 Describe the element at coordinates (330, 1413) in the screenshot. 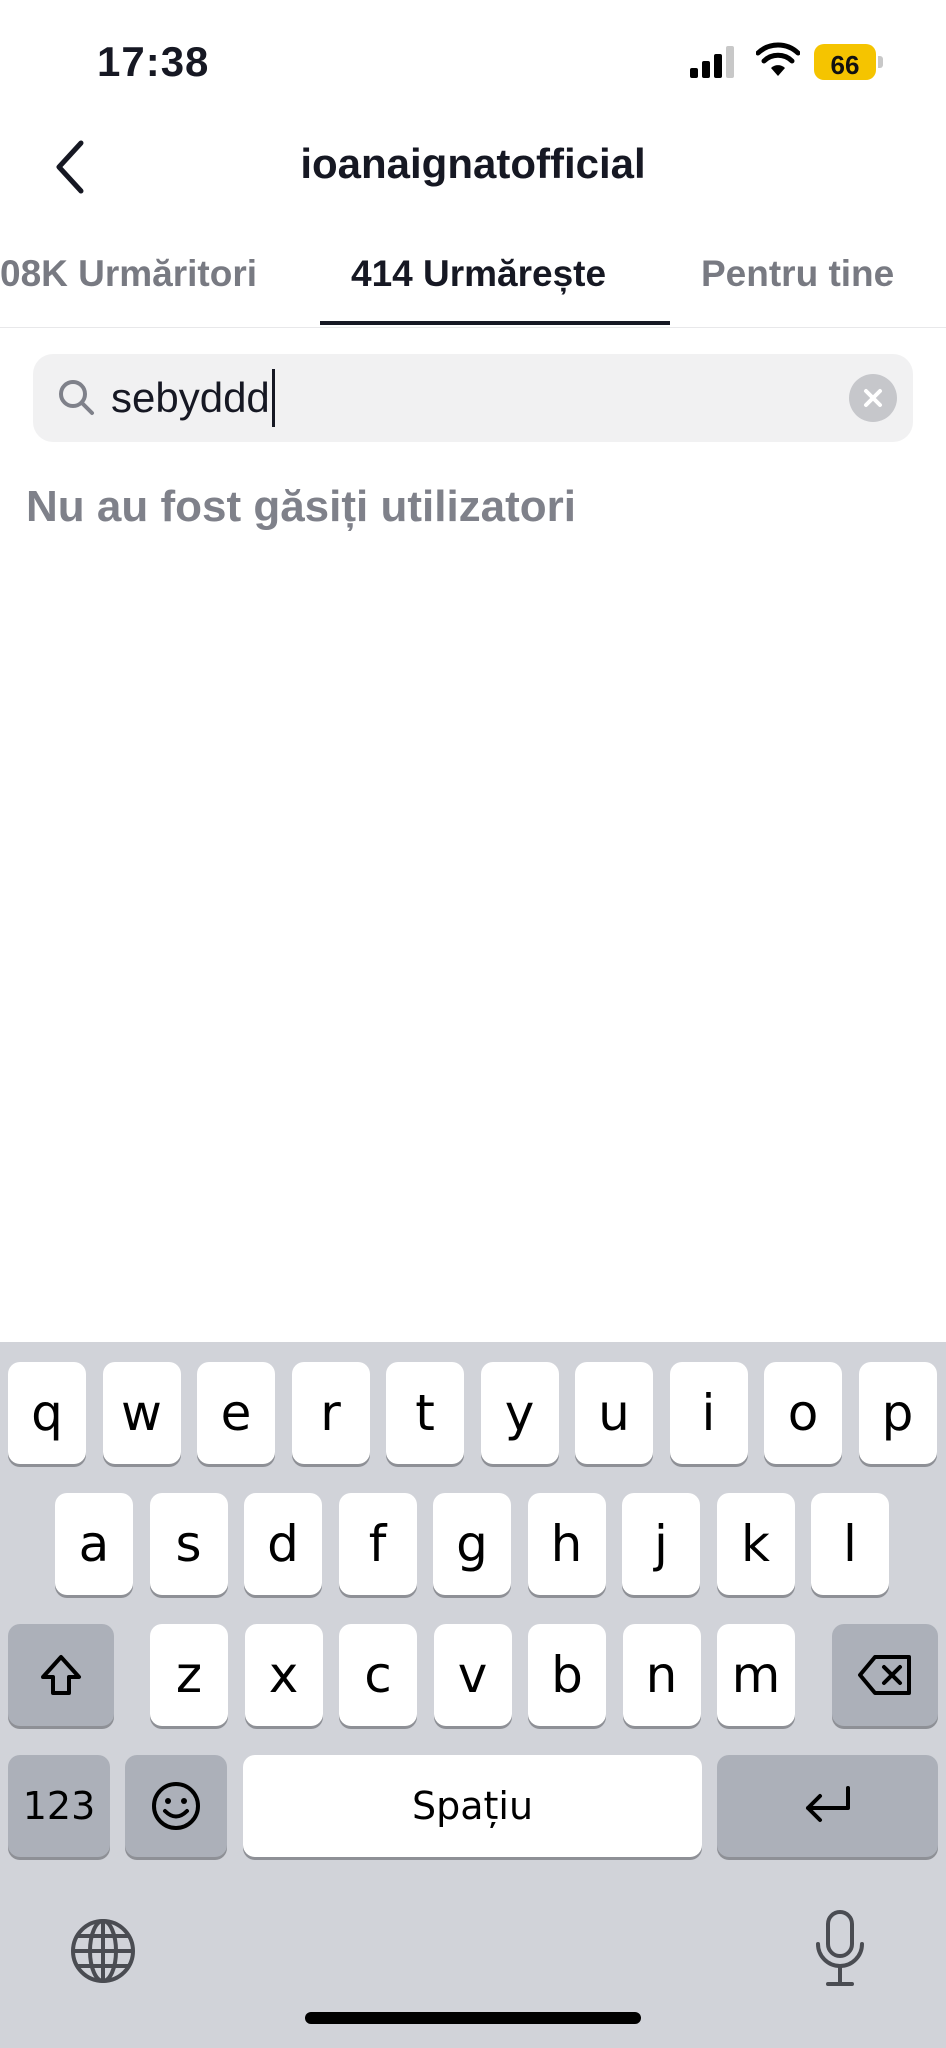

I see `key-r: r` at that location.